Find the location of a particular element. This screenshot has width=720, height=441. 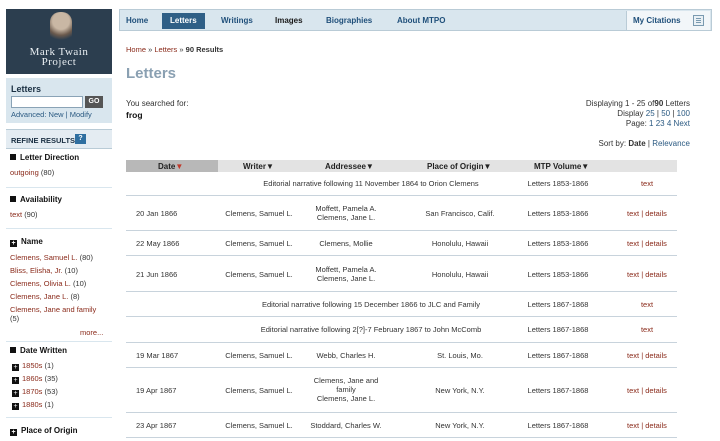

column-header-label: Writer is located at coordinates (254, 166).